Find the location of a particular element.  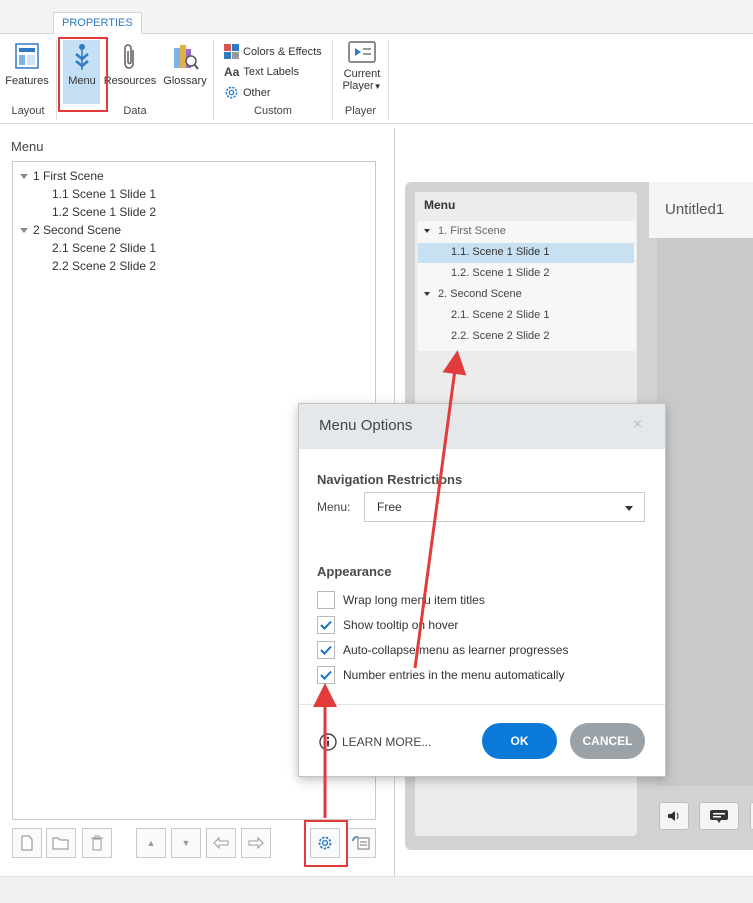

menu-restriction-select is located at coordinates (504, 507).